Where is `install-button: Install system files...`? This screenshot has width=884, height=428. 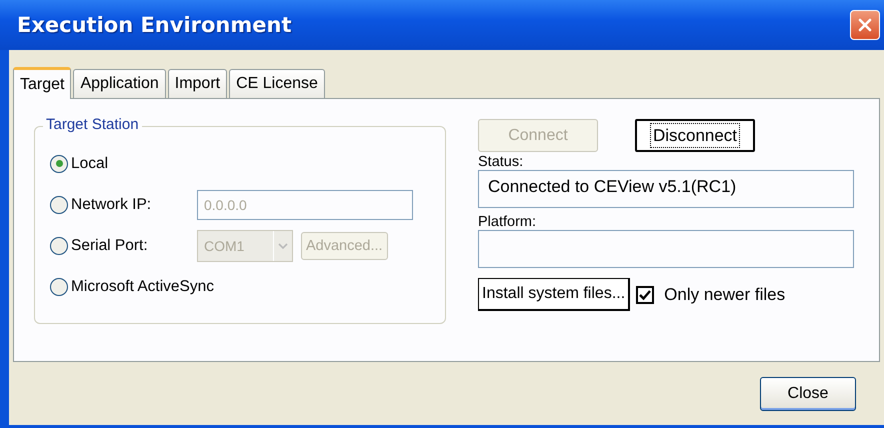 install-button: Install system files... is located at coordinates (554, 294).